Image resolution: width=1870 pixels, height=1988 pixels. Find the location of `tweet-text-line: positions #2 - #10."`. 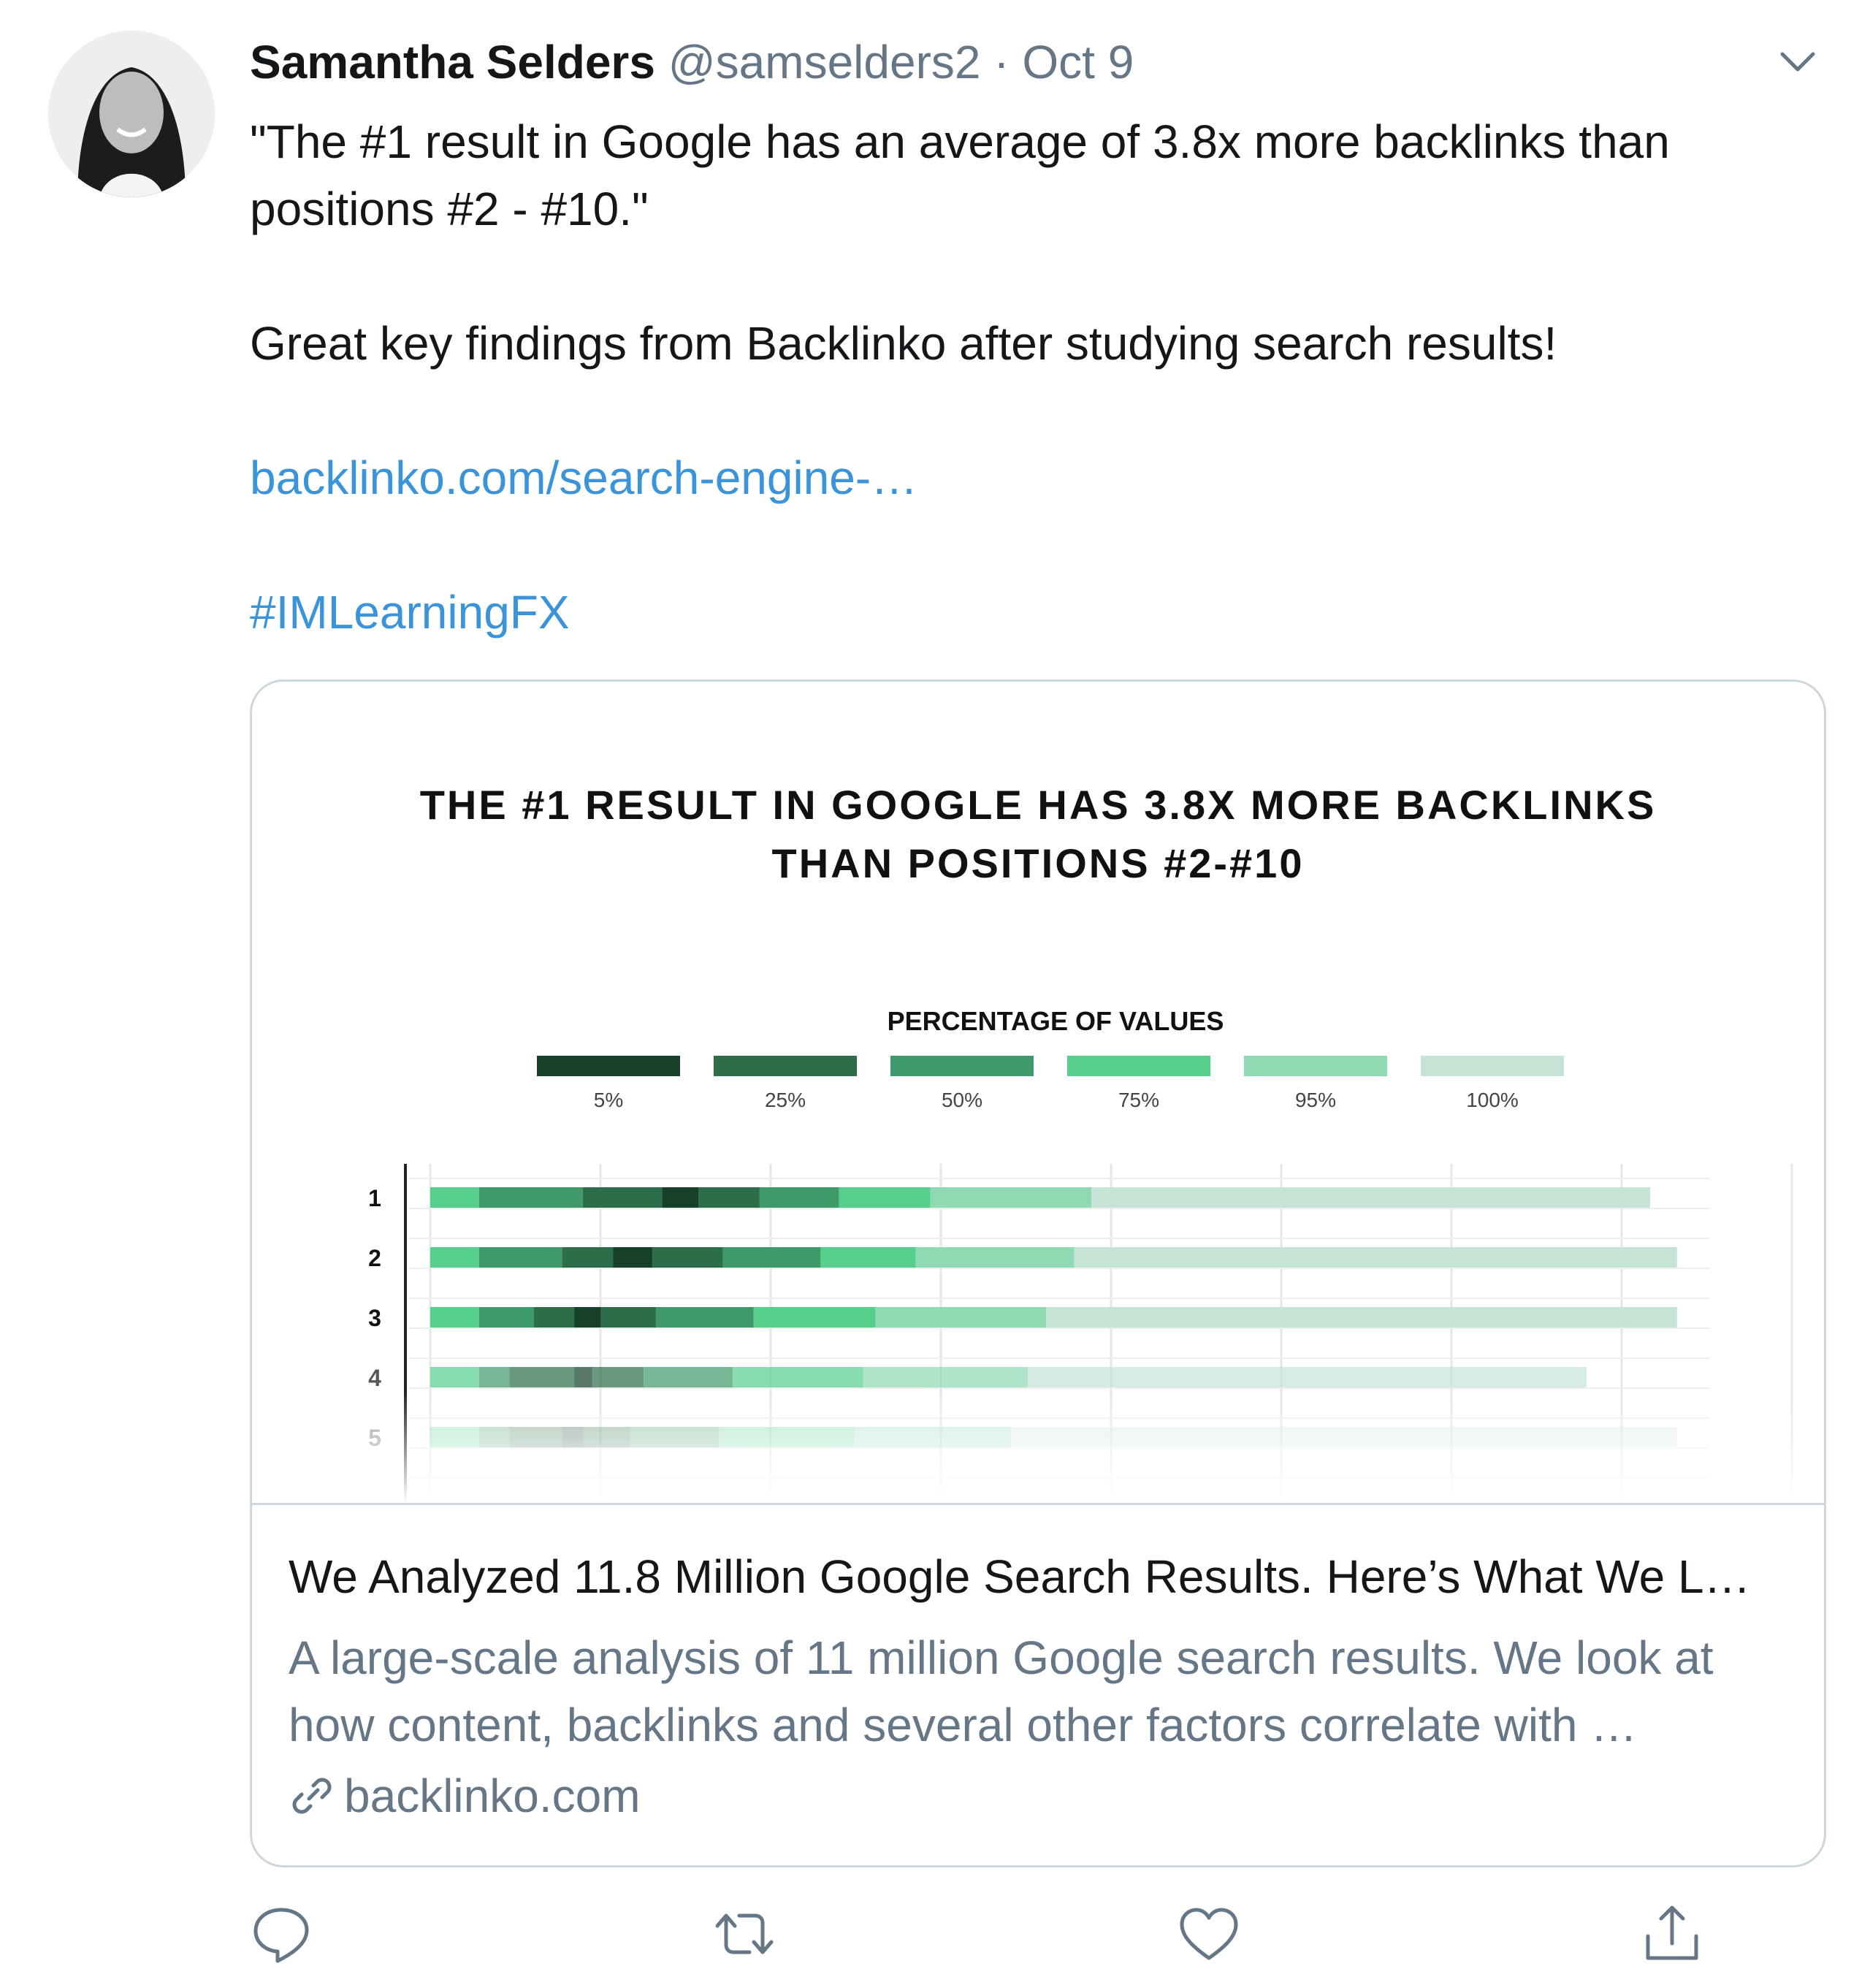

tweet-text-line: positions #2 - #10." is located at coordinates (449, 209).